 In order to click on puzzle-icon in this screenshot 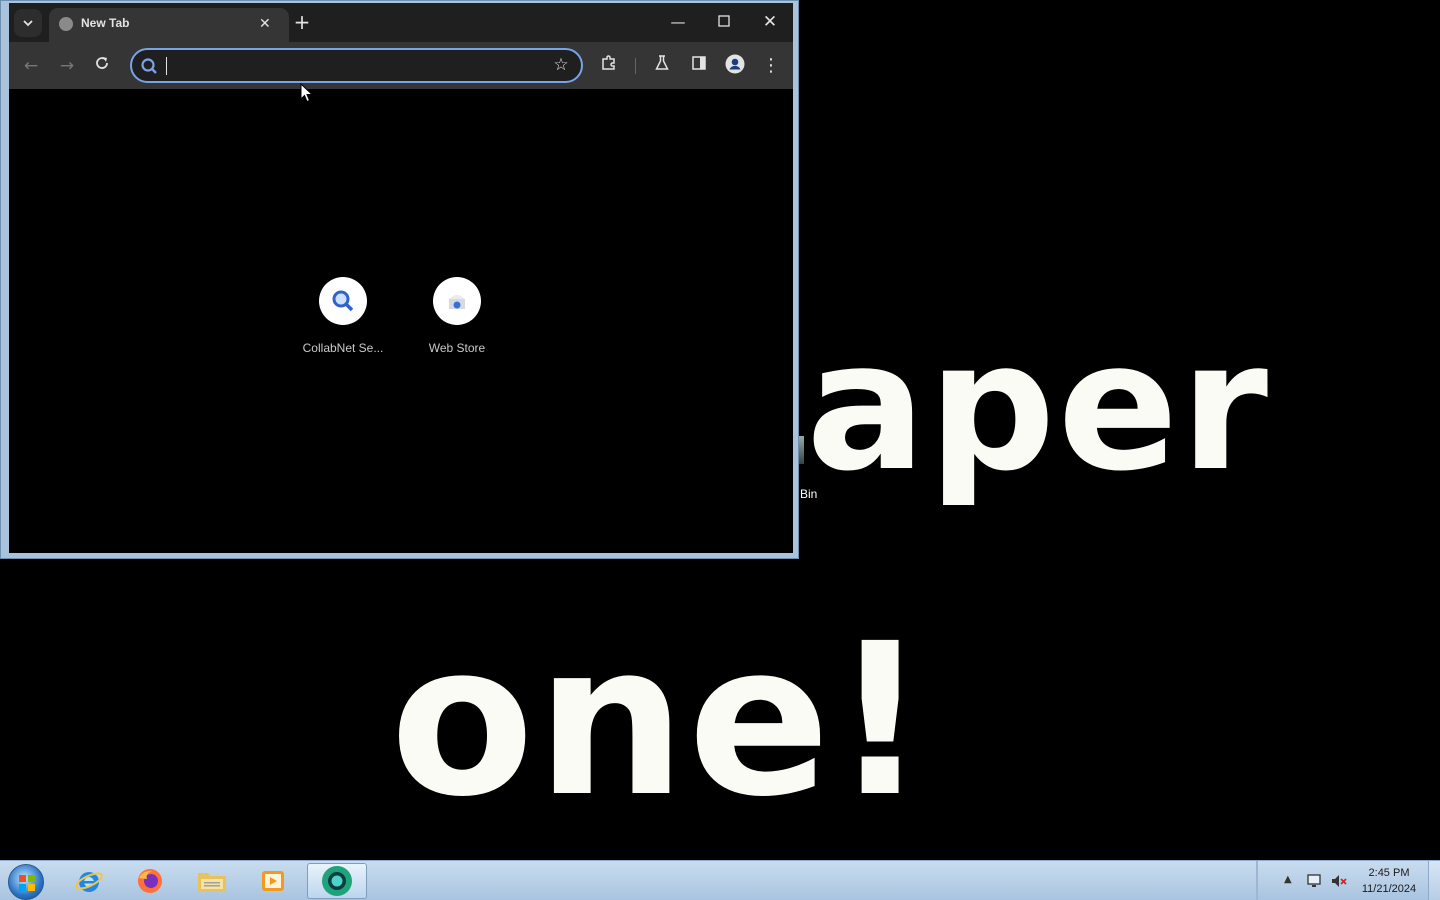, I will do `click(608, 62)`.